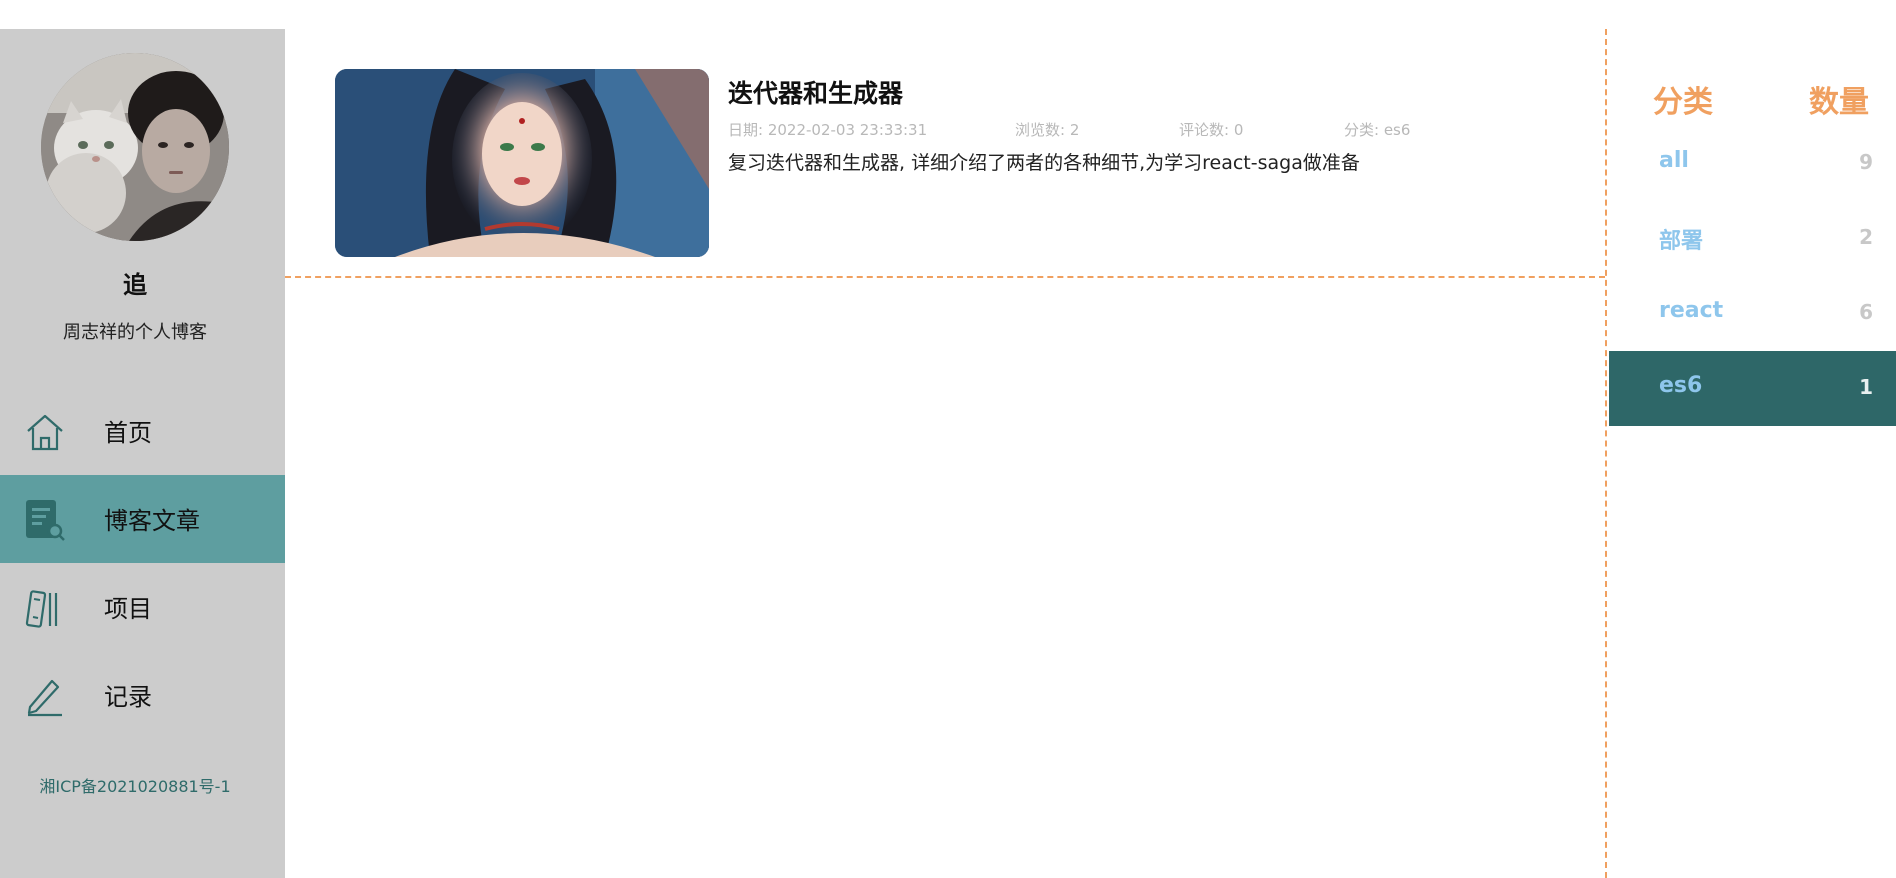 The image size is (1896, 878). I want to click on category-item-react: react 6, so click(1752, 313).